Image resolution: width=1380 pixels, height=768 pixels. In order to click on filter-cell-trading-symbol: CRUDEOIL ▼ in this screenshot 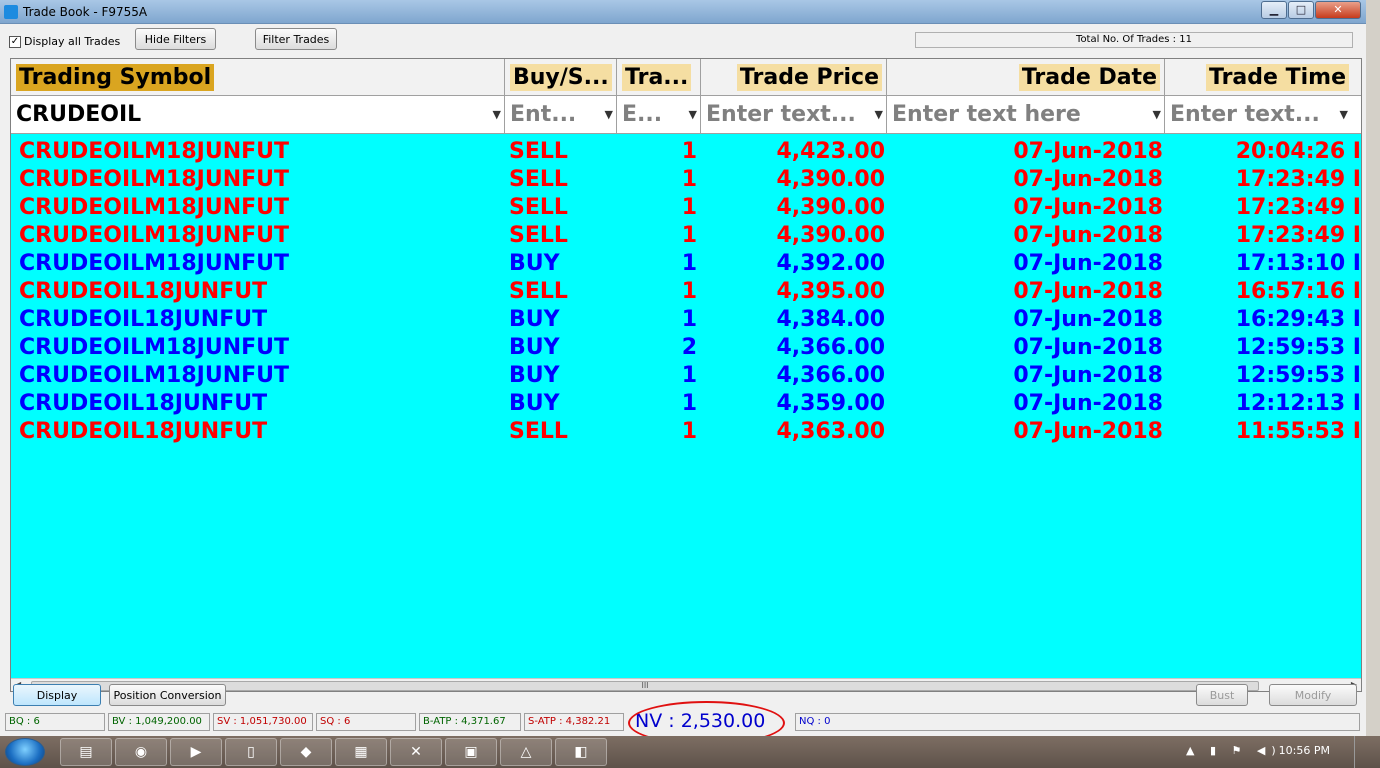, I will do `click(258, 115)`.